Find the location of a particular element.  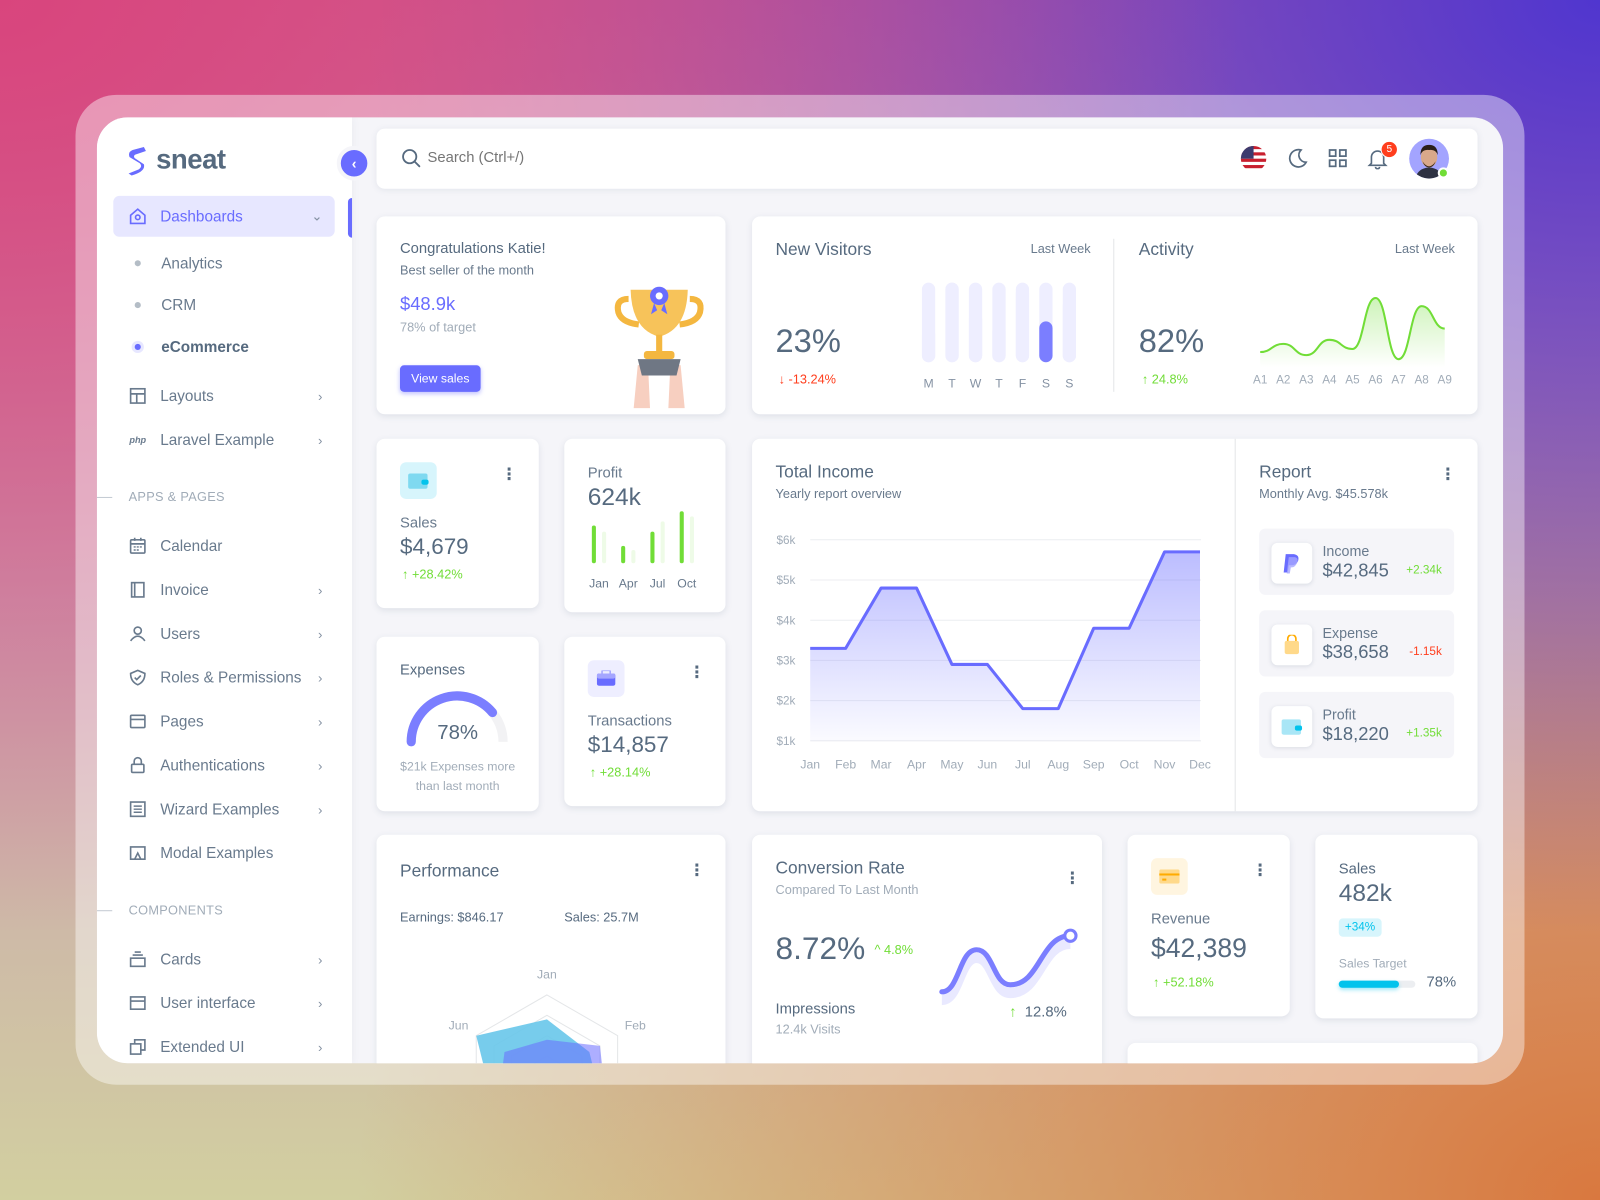

report-item-label: Income is located at coordinates (1346, 551).